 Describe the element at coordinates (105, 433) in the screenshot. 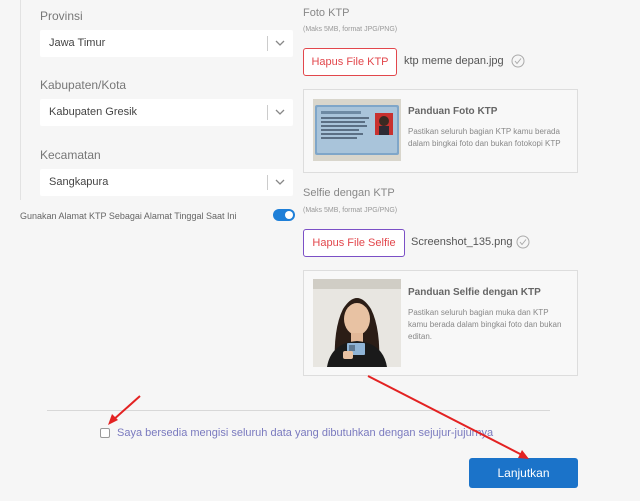

I see `agreement-checkbox` at that location.